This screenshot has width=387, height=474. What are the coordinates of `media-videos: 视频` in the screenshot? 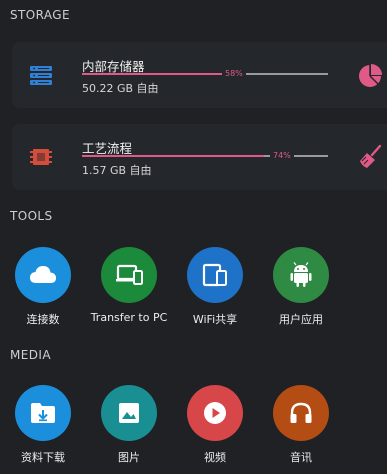 It's located at (215, 425).